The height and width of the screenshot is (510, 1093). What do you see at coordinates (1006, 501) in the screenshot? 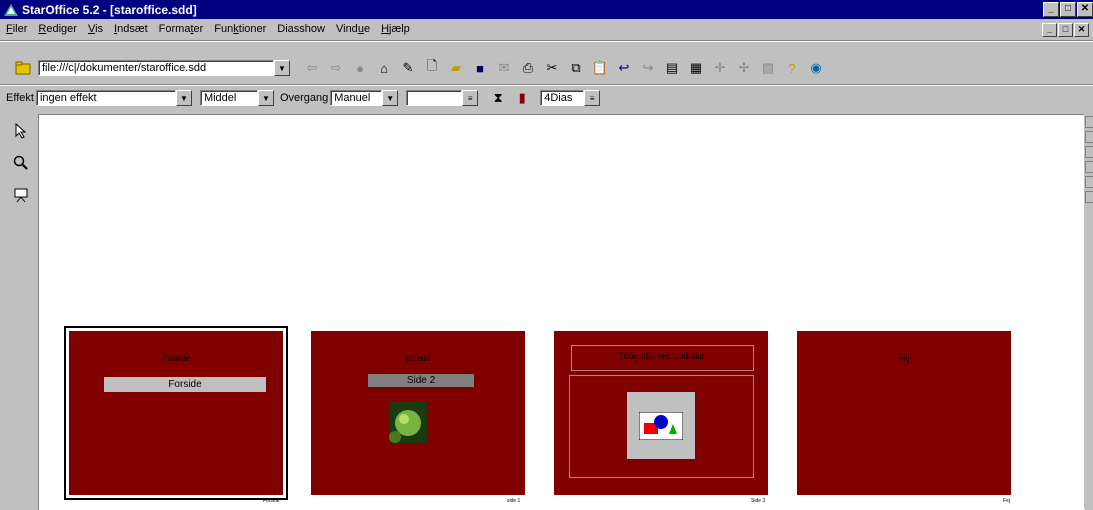
I see `slide-caption-4: Fej` at bounding box center [1006, 501].